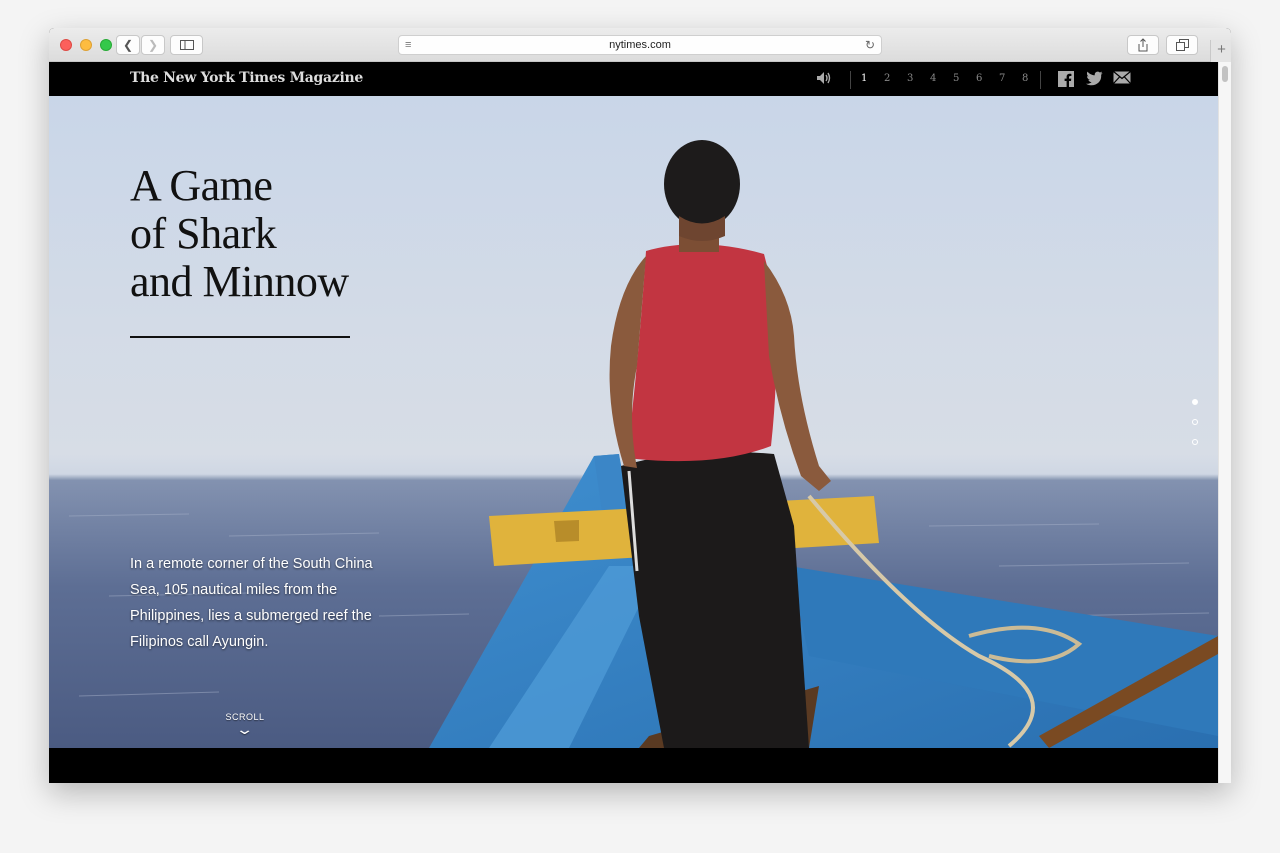 Image resolution: width=1280 pixels, height=853 pixels. I want to click on sound-button, so click(824, 79).